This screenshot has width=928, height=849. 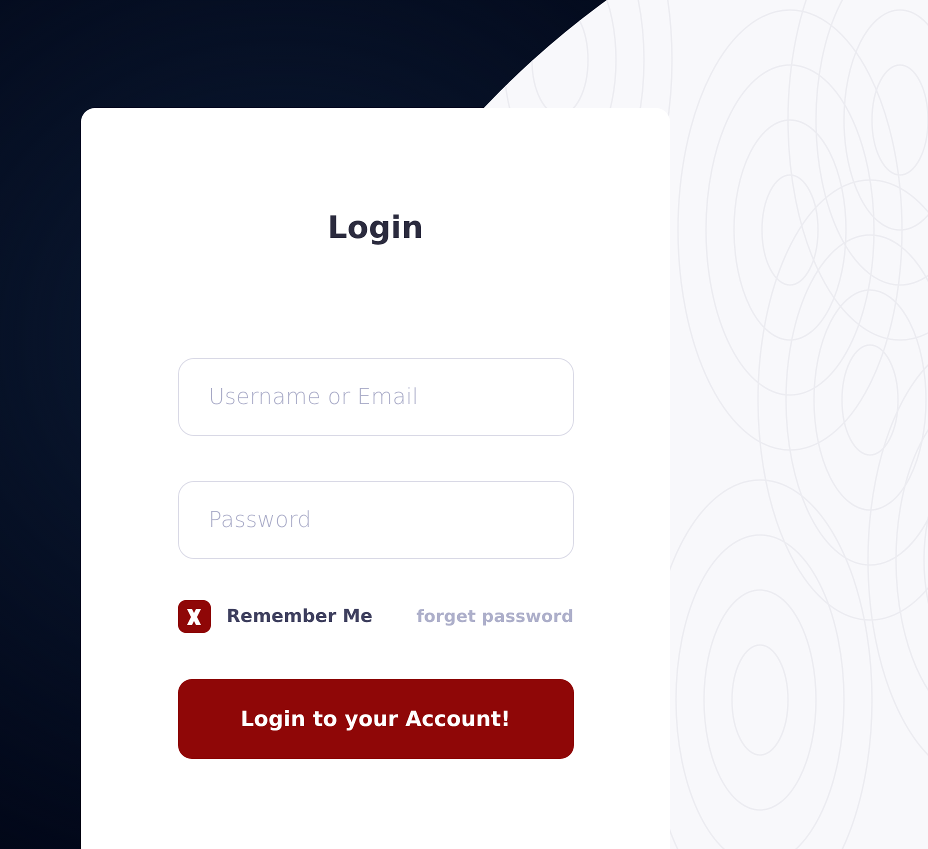 What do you see at coordinates (299, 616) in the screenshot?
I see `remember-label: Remember Me` at bounding box center [299, 616].